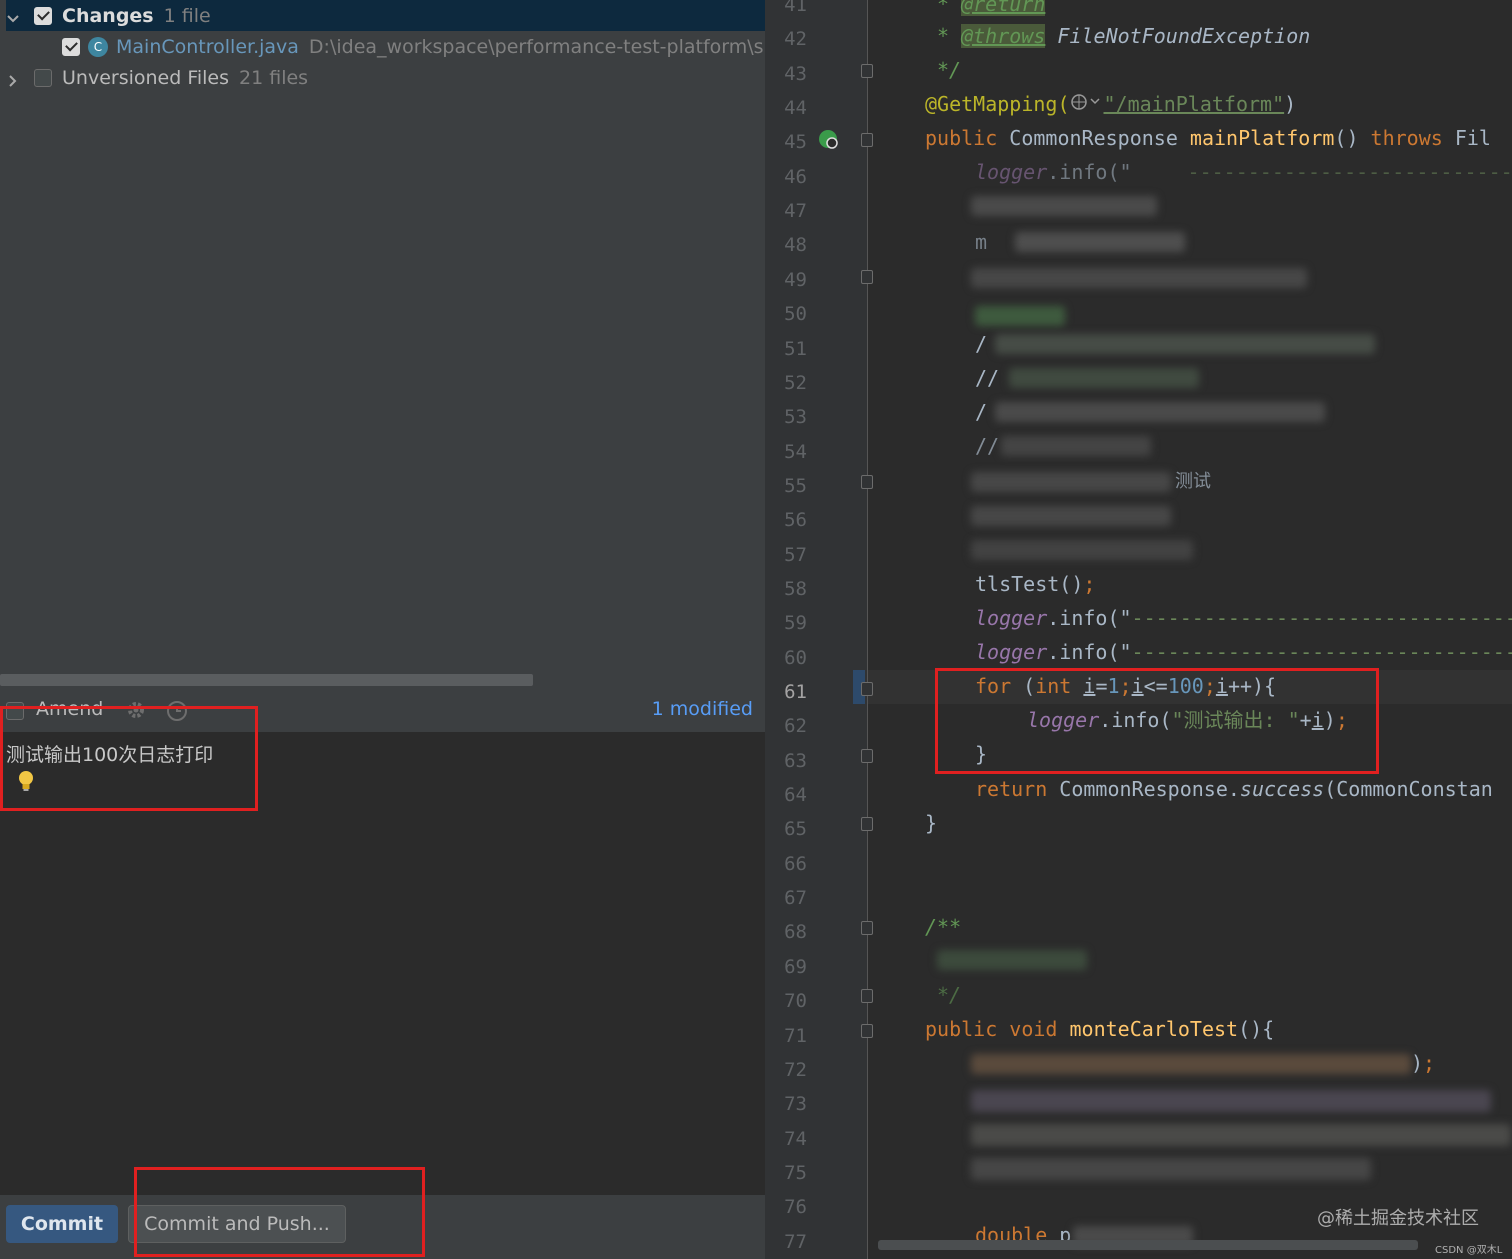  Describe the element at coordinates (786, 967) in the screenshot. I see `line-number: 69` at that location.